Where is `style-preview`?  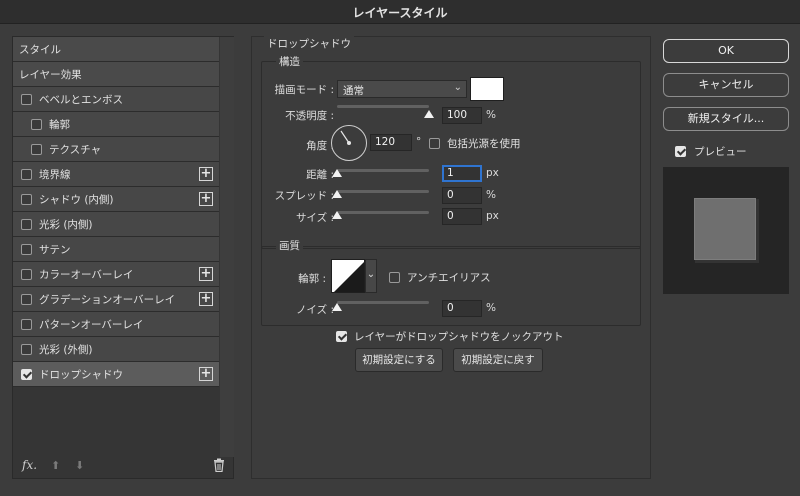 style-preview is located at coordinates (726, 230).